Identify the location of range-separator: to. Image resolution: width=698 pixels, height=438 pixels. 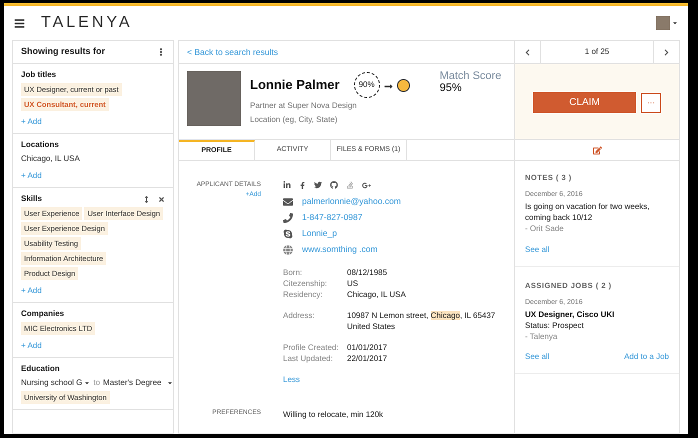
(96, 383).